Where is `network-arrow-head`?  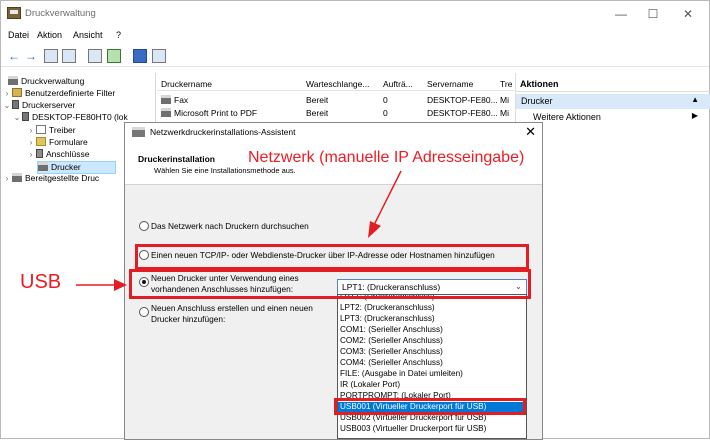 network-arrow-head is located at coordinates (374, 229).